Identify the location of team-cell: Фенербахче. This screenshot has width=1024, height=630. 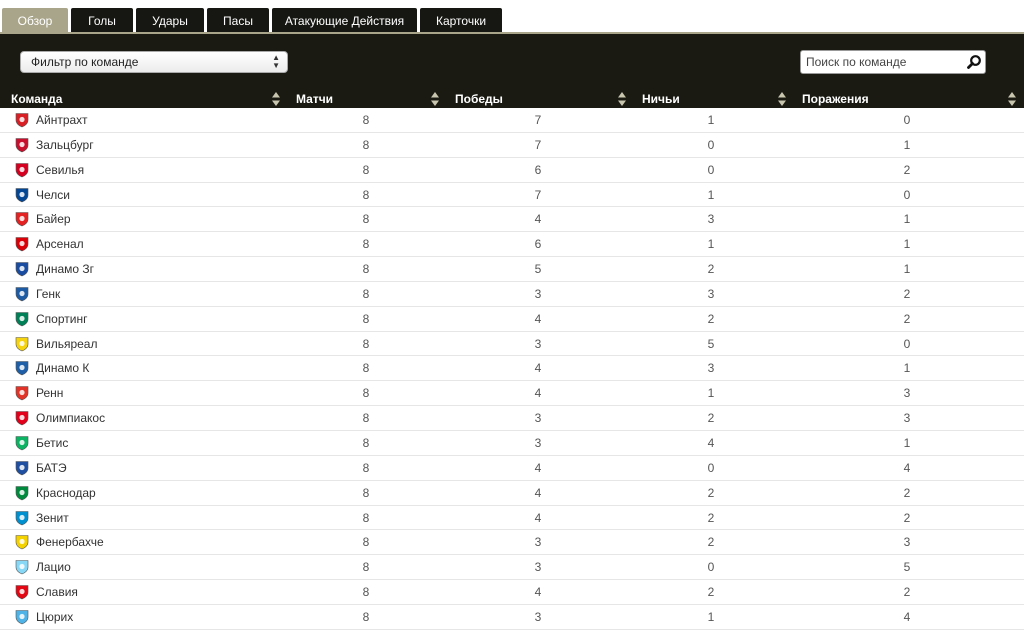
(59, 542).